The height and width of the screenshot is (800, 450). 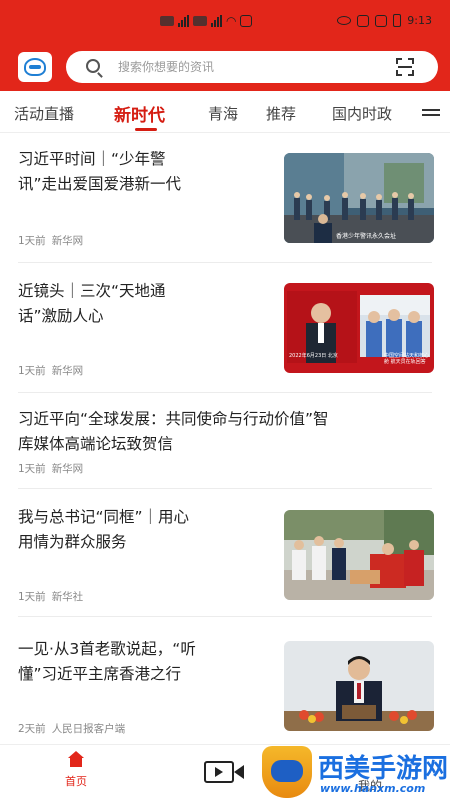 I want to click on tab-qinghai: 青海, so click(x=223, y=113).